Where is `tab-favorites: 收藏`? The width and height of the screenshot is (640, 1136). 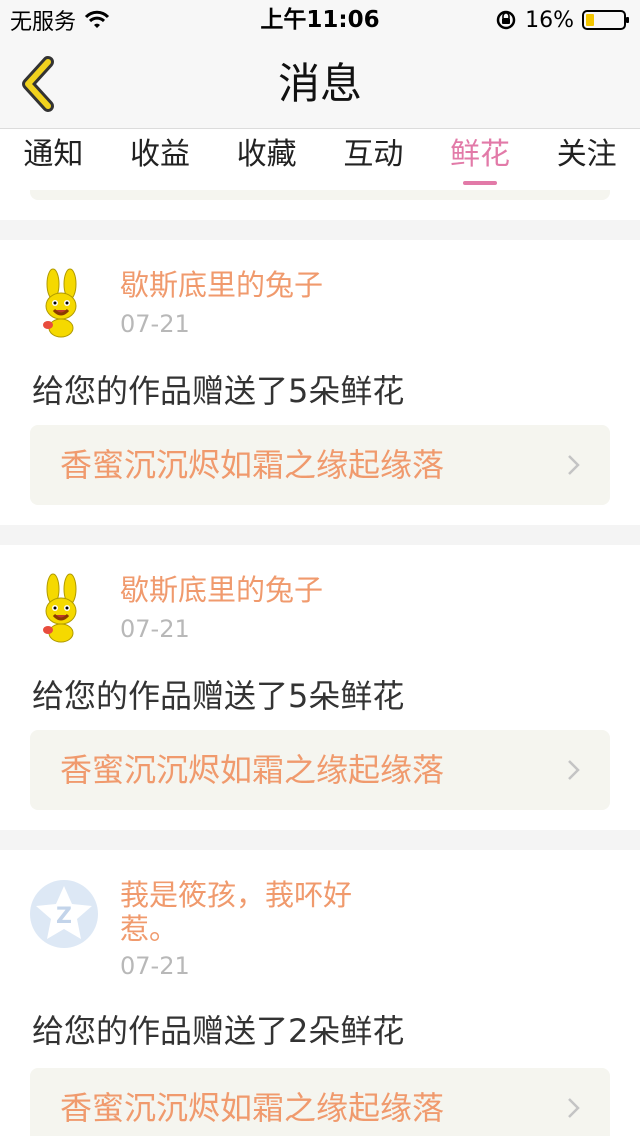
tab-favorites: 收藏 is located at coordinates (266, 160).